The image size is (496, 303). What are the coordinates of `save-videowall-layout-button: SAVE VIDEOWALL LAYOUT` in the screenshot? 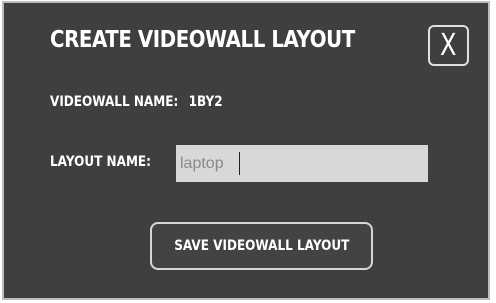 It's located at (261, 246).